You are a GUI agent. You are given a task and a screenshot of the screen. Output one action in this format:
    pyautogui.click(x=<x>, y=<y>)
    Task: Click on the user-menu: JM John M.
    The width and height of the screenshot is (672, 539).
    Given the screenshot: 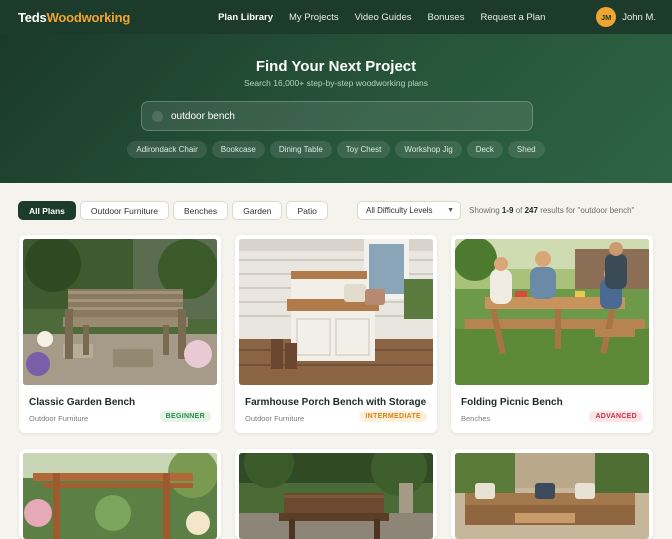 What is the action you would take?
    pyautogui.click(x=626, y=17)
    